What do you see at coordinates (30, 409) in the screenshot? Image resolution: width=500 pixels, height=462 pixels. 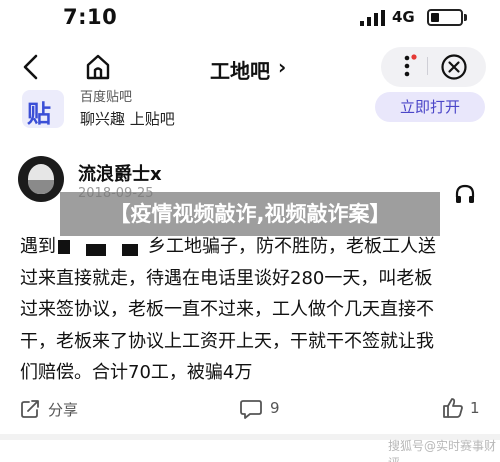 I see `share-icon` at bounding box center [30, 409].